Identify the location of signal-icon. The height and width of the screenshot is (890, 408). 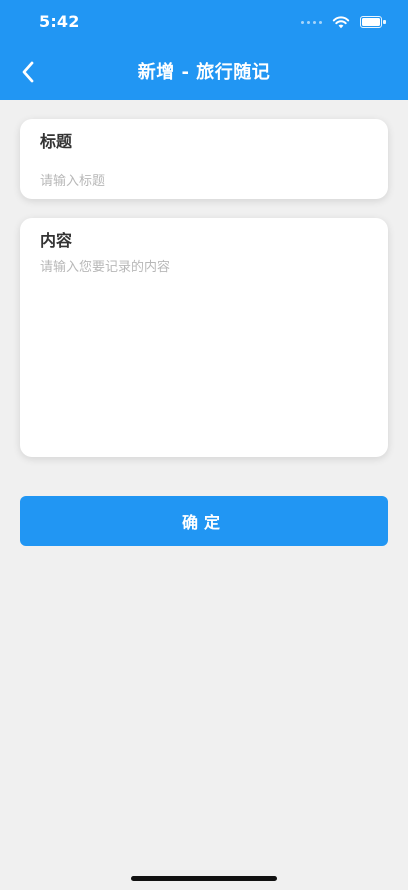
(311, 22).